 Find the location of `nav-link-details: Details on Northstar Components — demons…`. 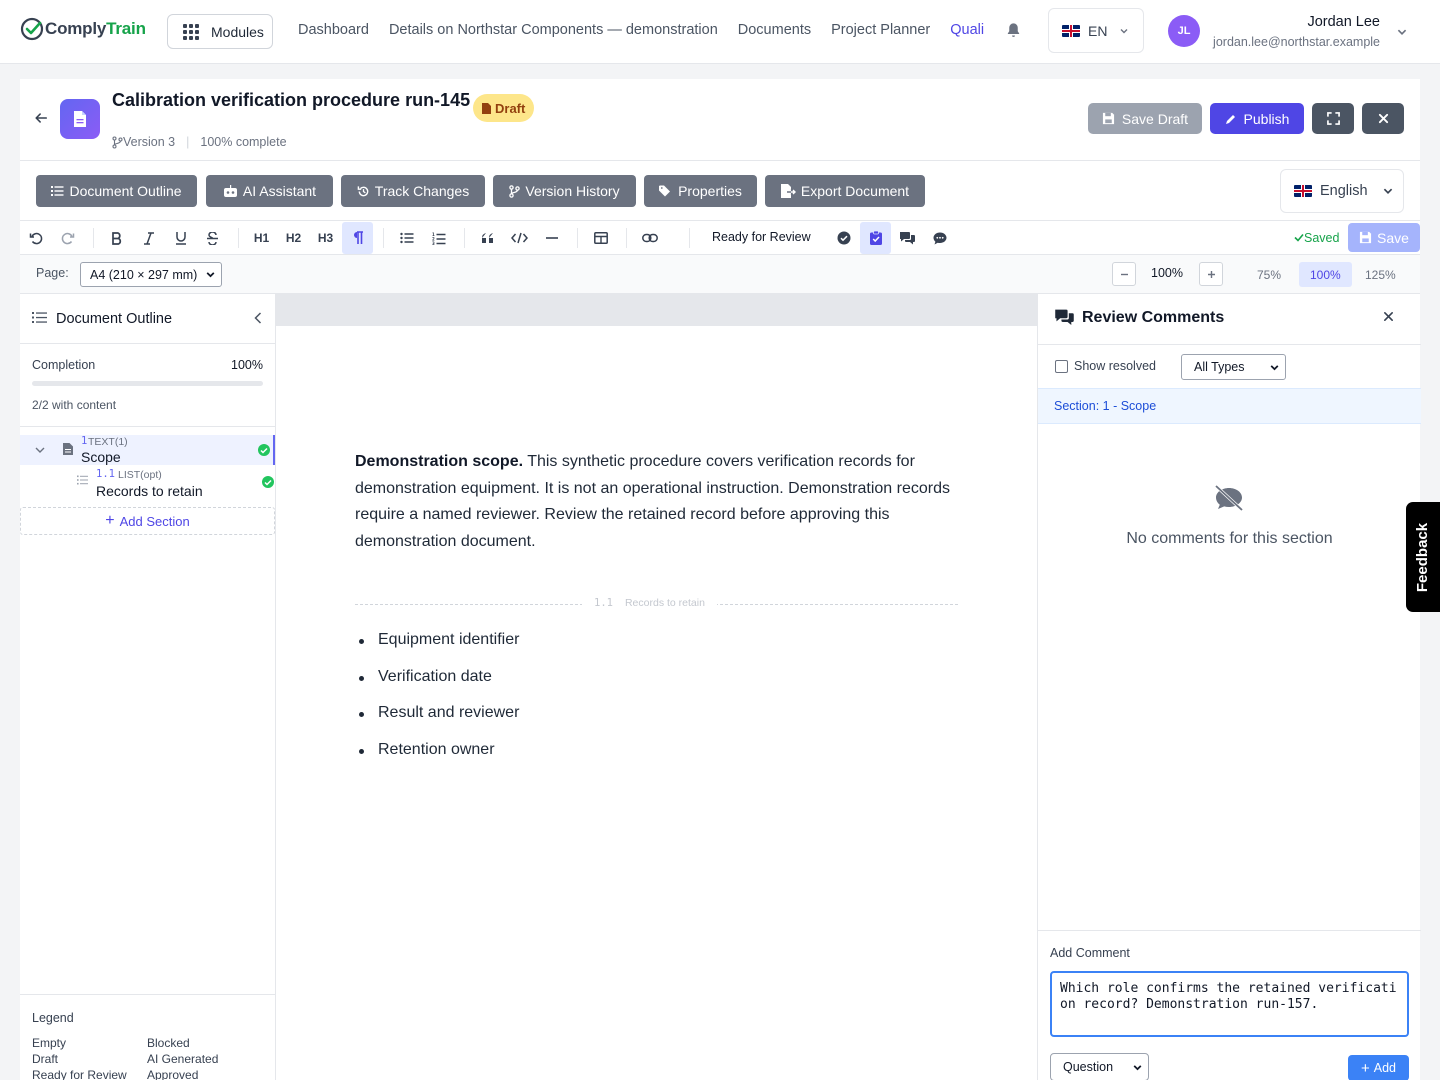

nav-link-details: Details on Northstar Components — demons… is located at coordinates (553, 30).